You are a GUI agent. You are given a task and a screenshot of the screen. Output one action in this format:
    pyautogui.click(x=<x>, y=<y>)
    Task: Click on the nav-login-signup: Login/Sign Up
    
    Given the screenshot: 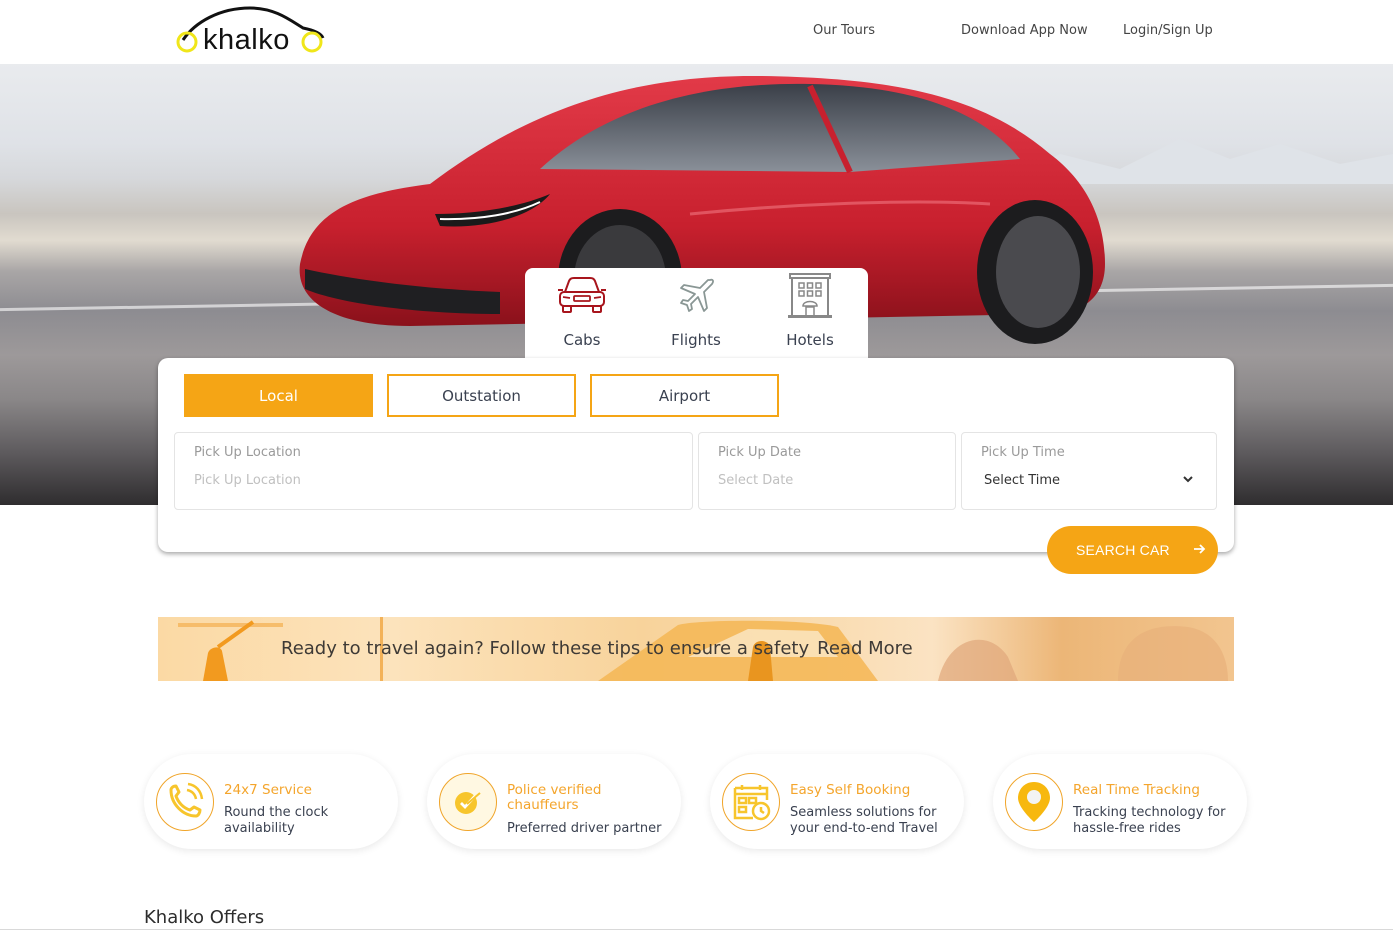 What is the action you would take?
    pyautogui.click(x=1168, y=30)
    